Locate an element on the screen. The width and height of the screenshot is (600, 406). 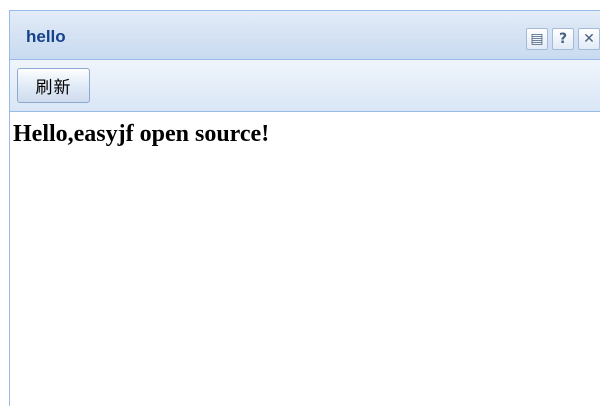
panel-header: hello ▤ ? ✕ is located at coordinates (305, 35).